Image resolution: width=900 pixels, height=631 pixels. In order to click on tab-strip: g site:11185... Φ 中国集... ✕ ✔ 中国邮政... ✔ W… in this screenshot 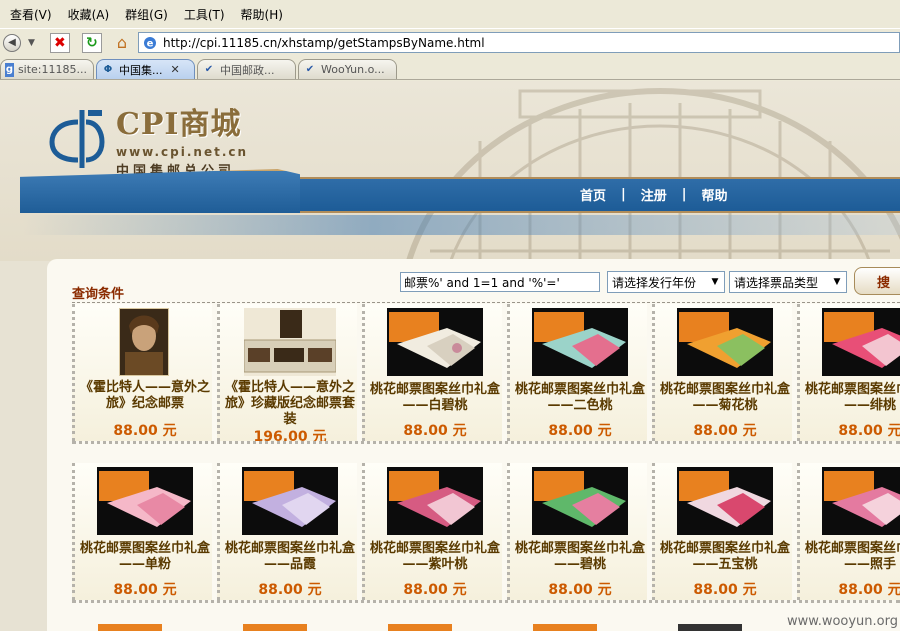, I will do `click(450, 68)`.